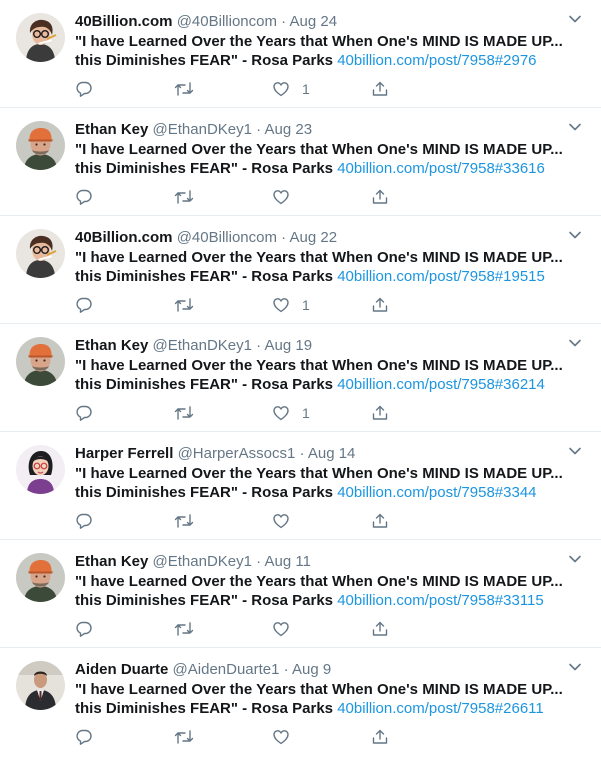 The width and height of the screenshot is (601, 763). I want to click on tweet-link: 40billion.com/post/7958#26611, so click(440, 708).